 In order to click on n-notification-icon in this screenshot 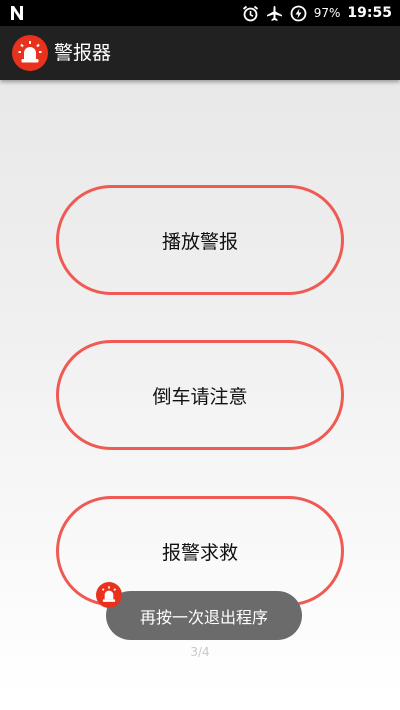, I will do `click(17, 13)`.